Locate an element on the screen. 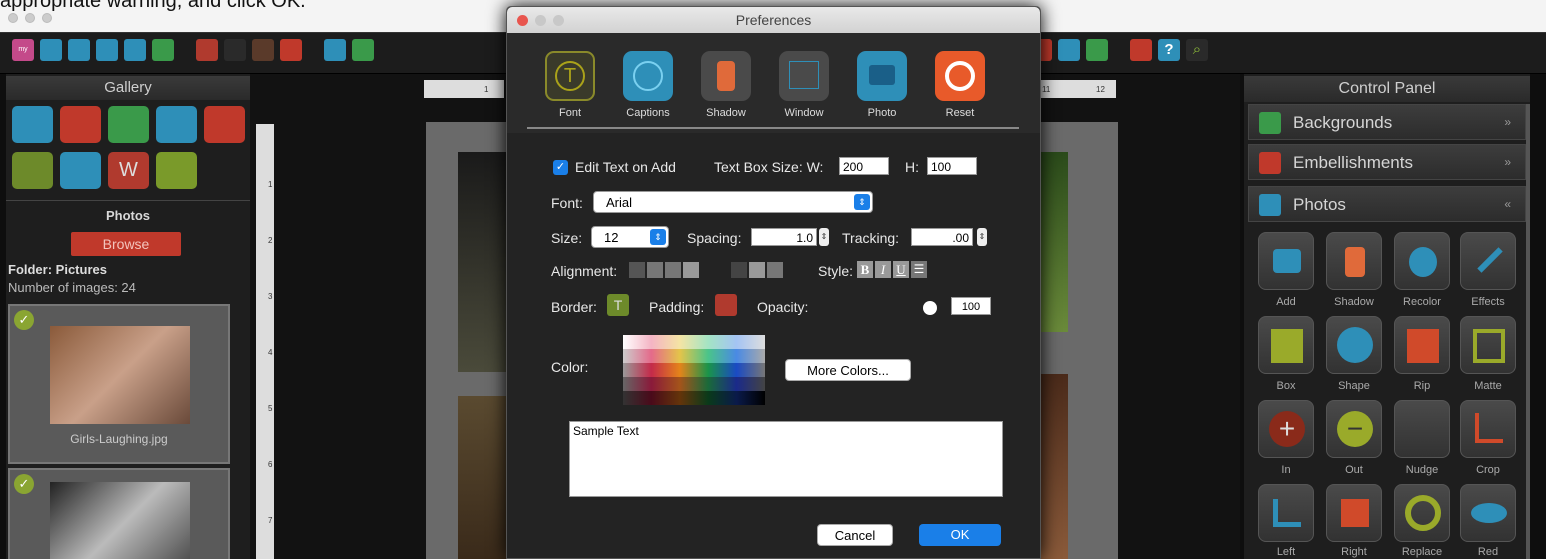  template-icon is located at coordinates (135, 50).